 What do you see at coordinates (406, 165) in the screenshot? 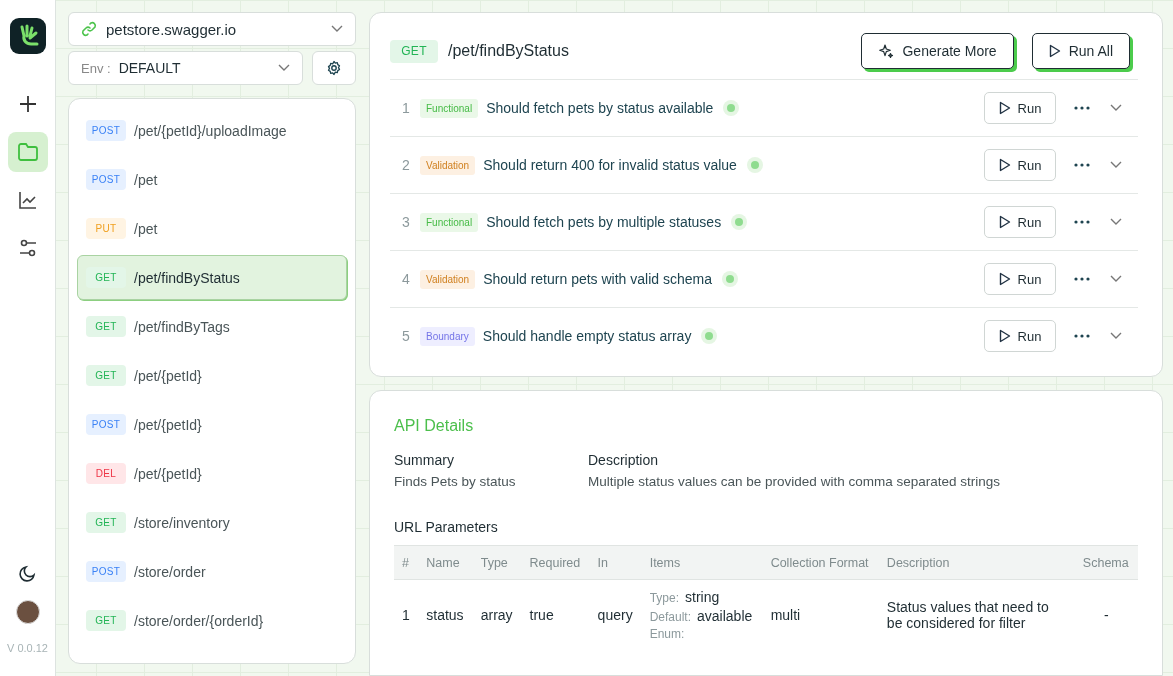
I see `test-number: 2` at bounding box center [406, 165].